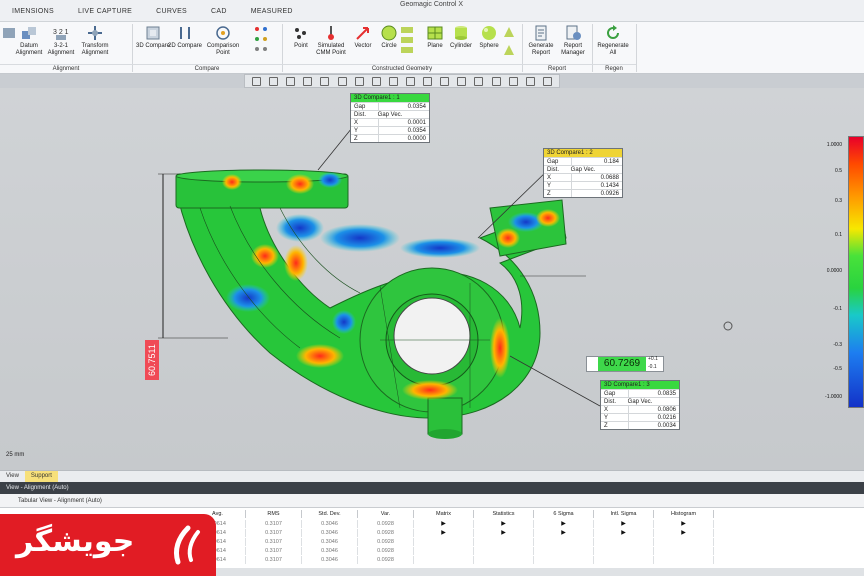 The width and height of the screenshot is (864, 576). I want to click on transform-alignment-button: Transform Alignment, so click(95, 44).